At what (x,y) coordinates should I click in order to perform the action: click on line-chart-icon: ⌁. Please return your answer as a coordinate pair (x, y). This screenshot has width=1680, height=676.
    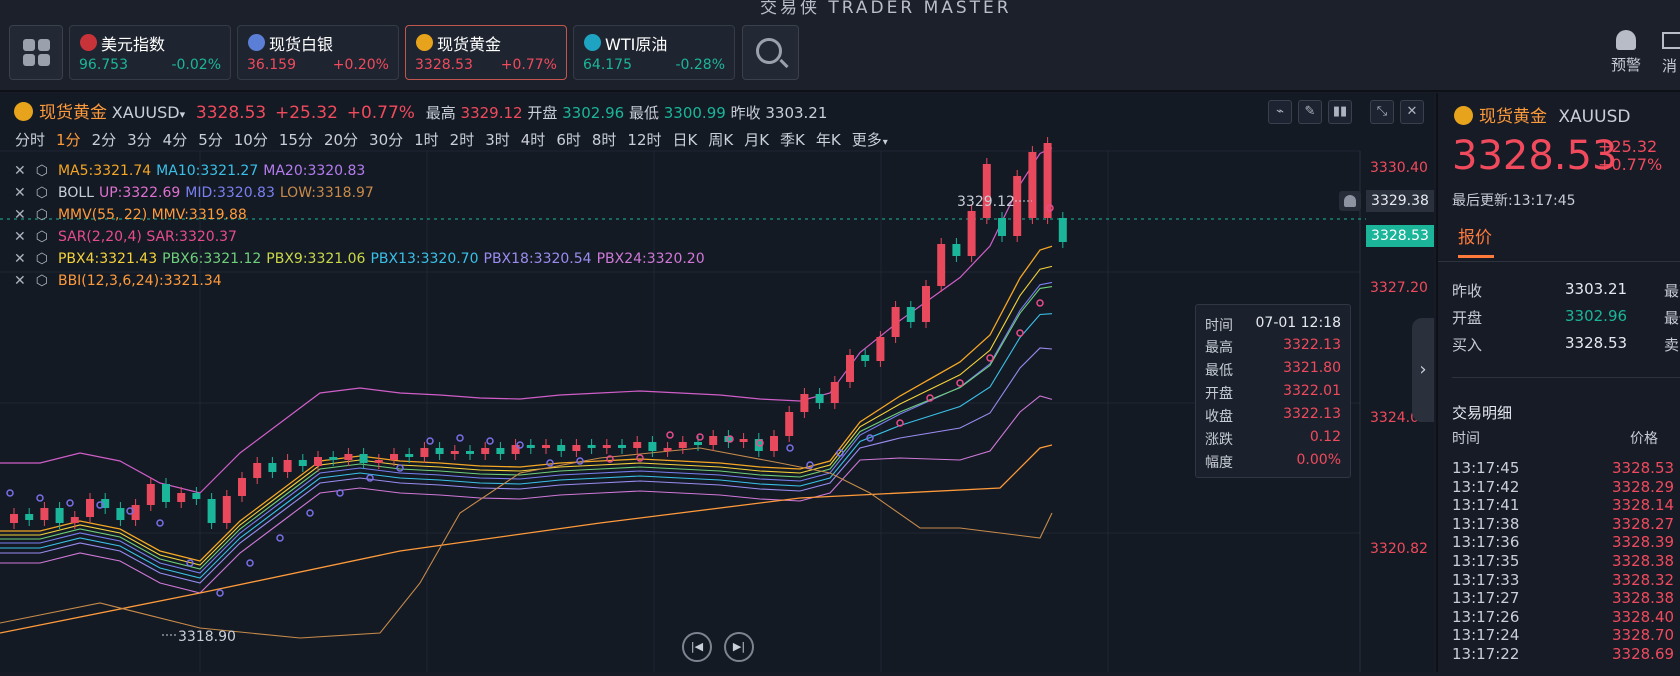
    Looking at the image, I should click on (1280, 111).